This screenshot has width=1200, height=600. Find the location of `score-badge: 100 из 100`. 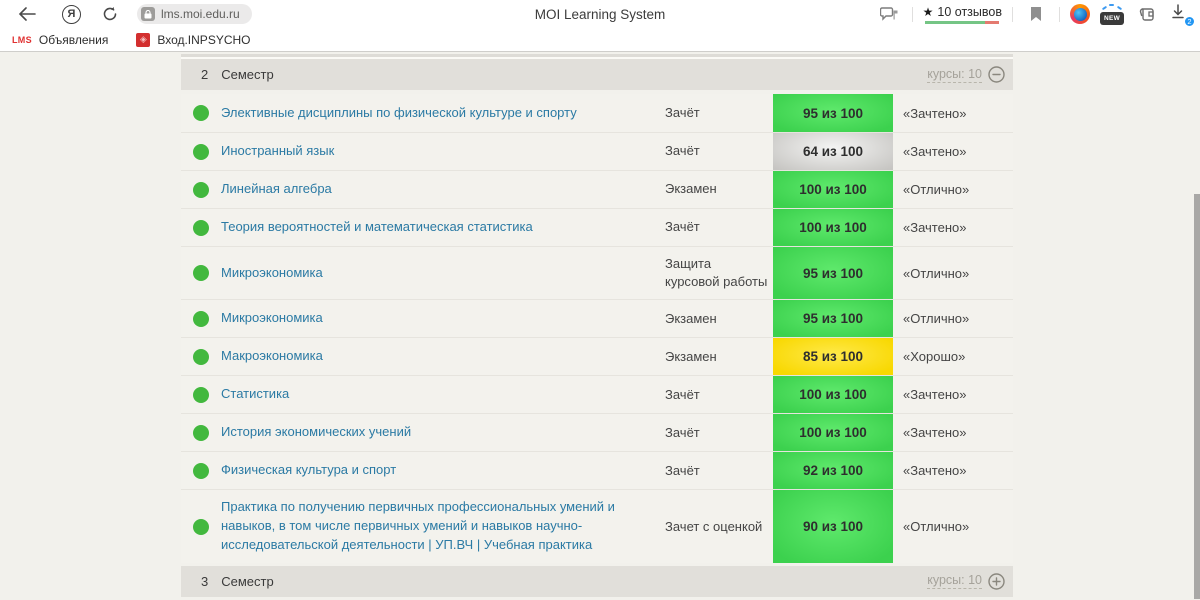

score-badge: 100 из 100 is located at coordinates (833, 189).